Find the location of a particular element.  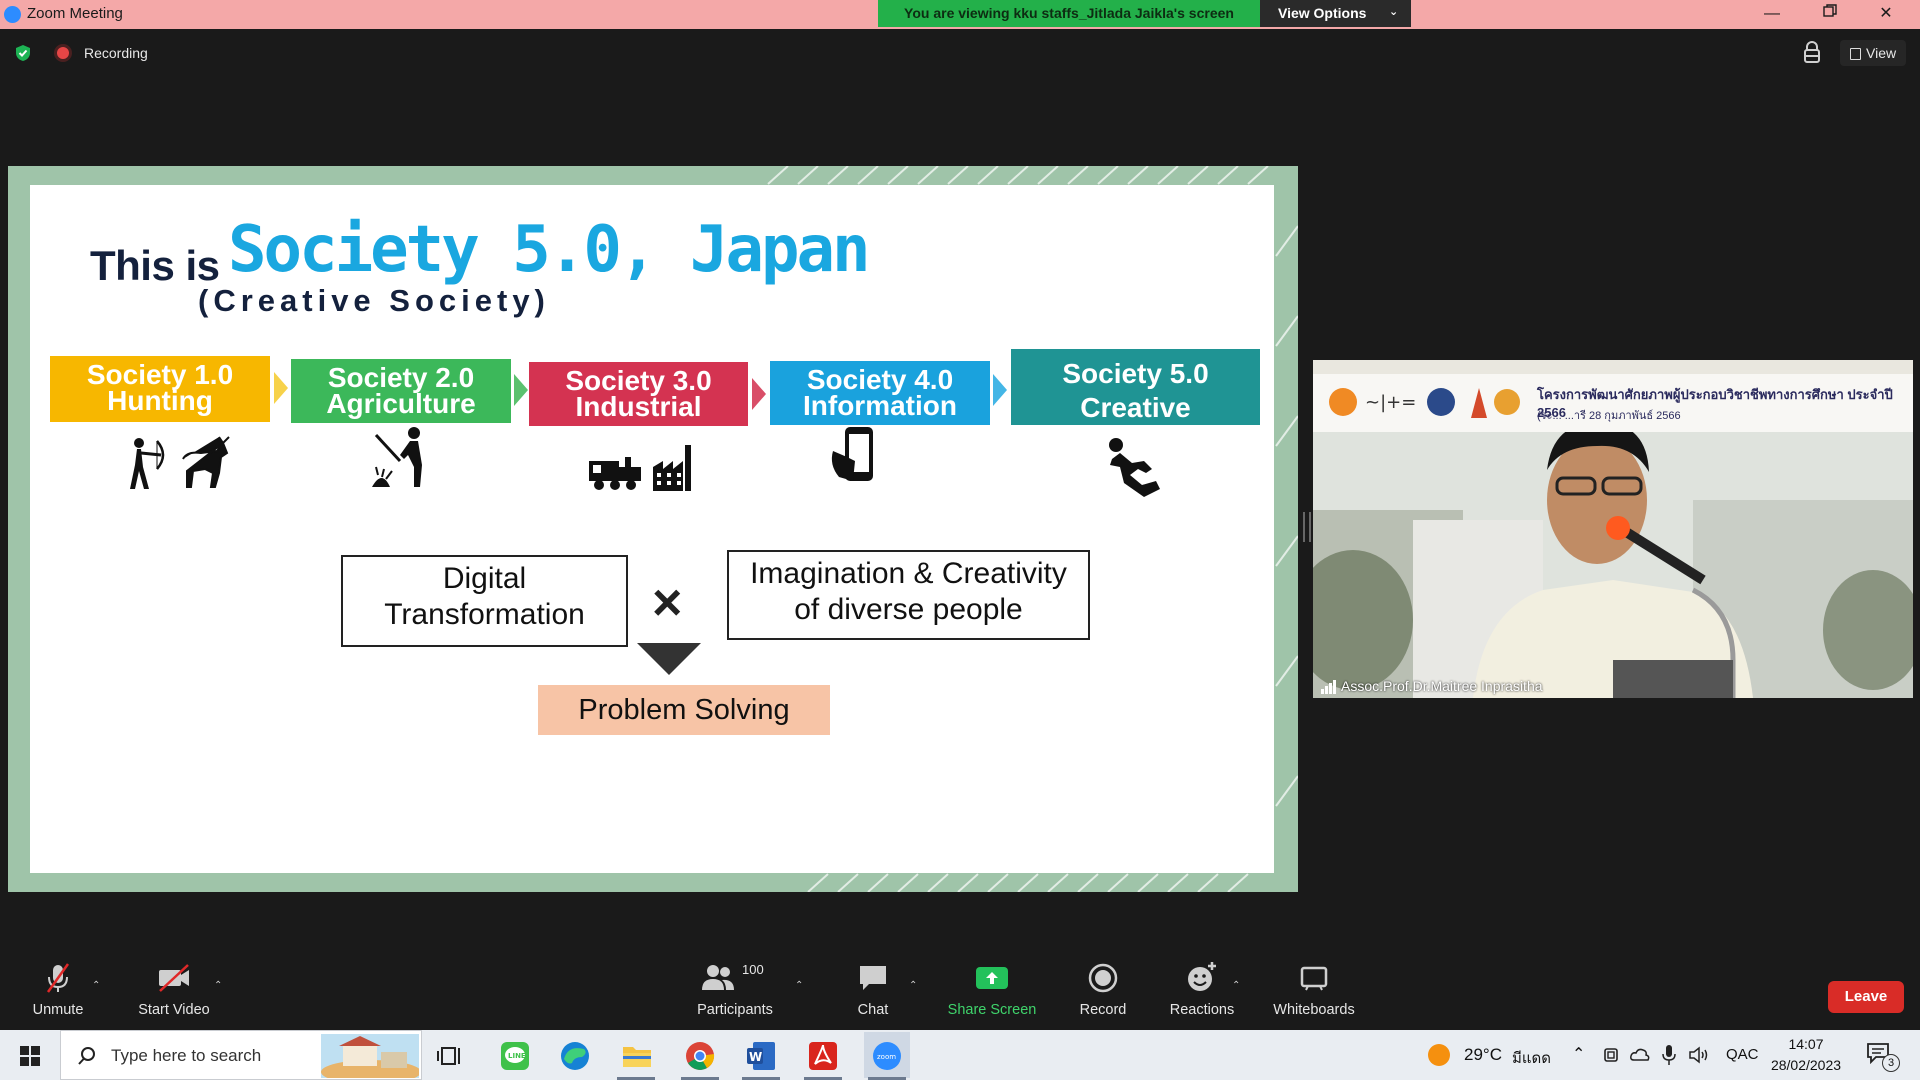

stage-line2: Information is located at coordinates (880, 405).